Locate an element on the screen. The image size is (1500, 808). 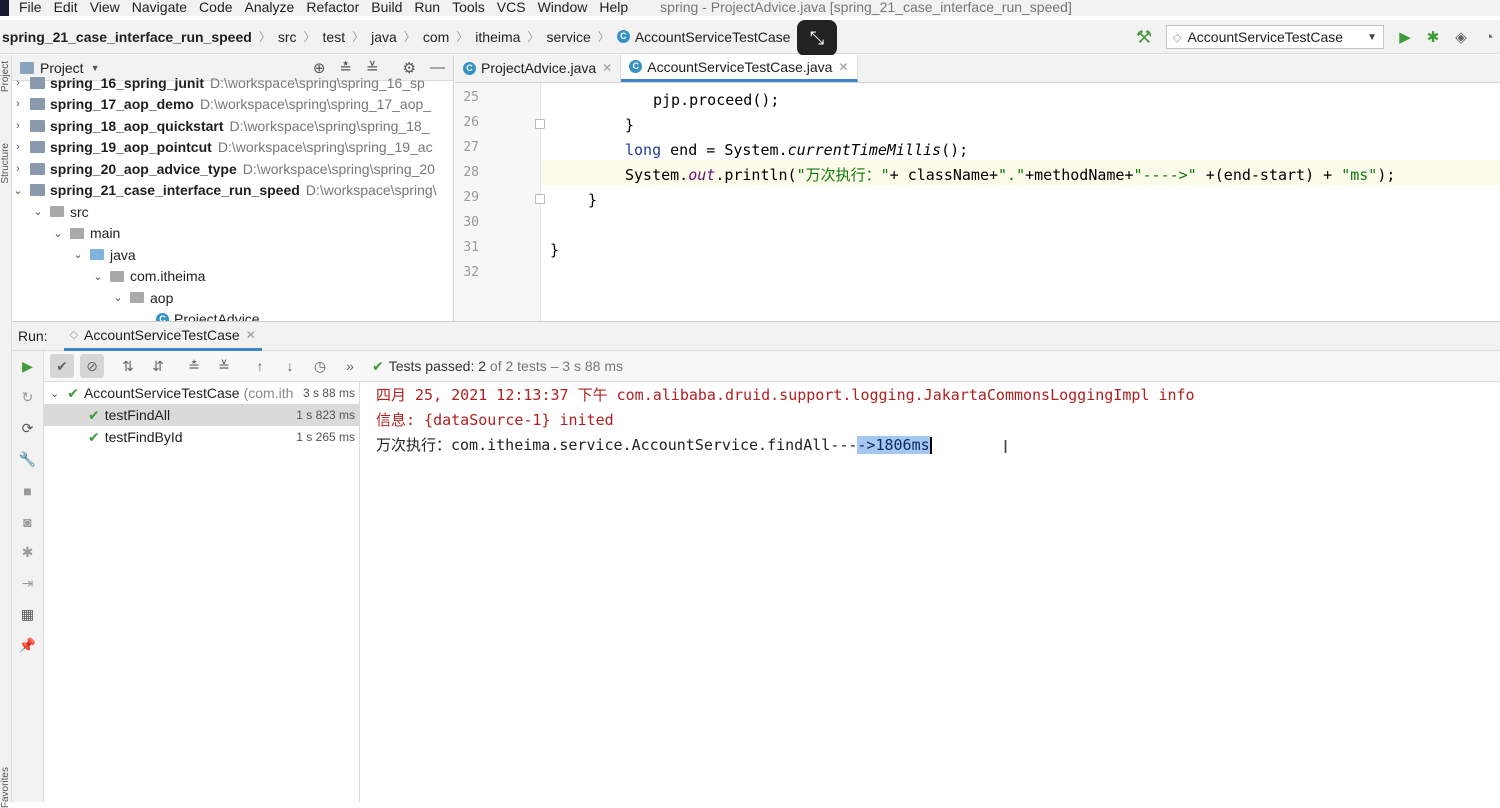
project-tool-label: Project is located at coordinates (5, 76).